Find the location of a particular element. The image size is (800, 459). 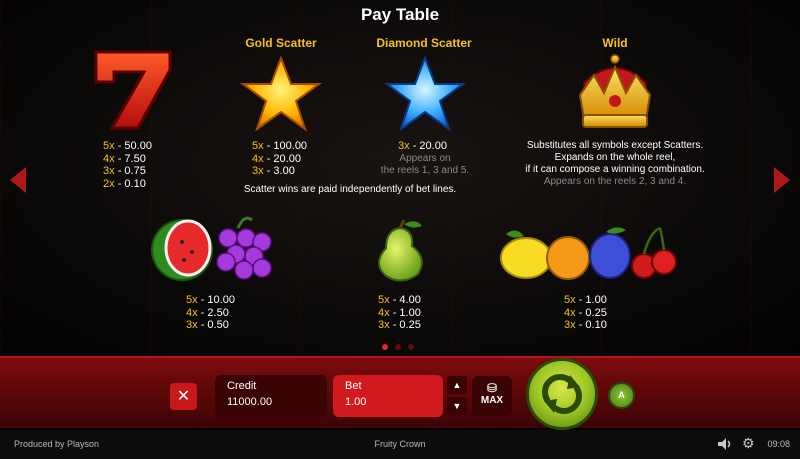

close-paytable-button: ✕ is located at coordinates (183, 396).